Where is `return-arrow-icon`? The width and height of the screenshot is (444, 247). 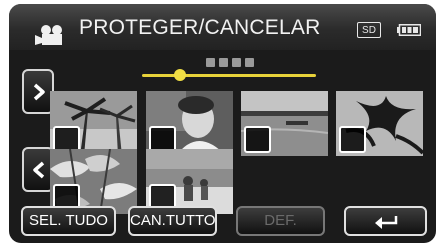 return-arrow-icon is located at coordinates (386, 222).